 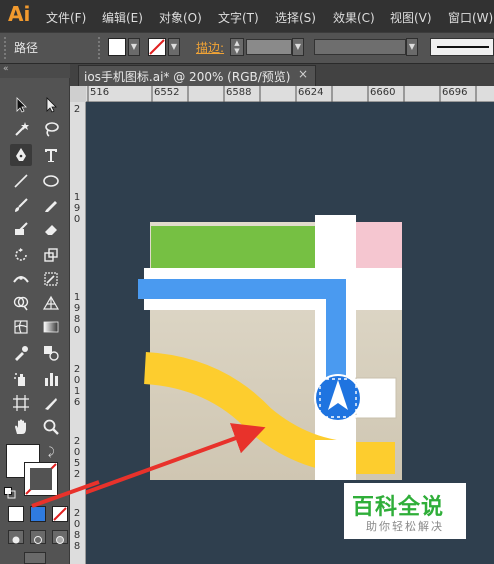 I want to click on horizontal-ruler, so click(x=290, y=94).